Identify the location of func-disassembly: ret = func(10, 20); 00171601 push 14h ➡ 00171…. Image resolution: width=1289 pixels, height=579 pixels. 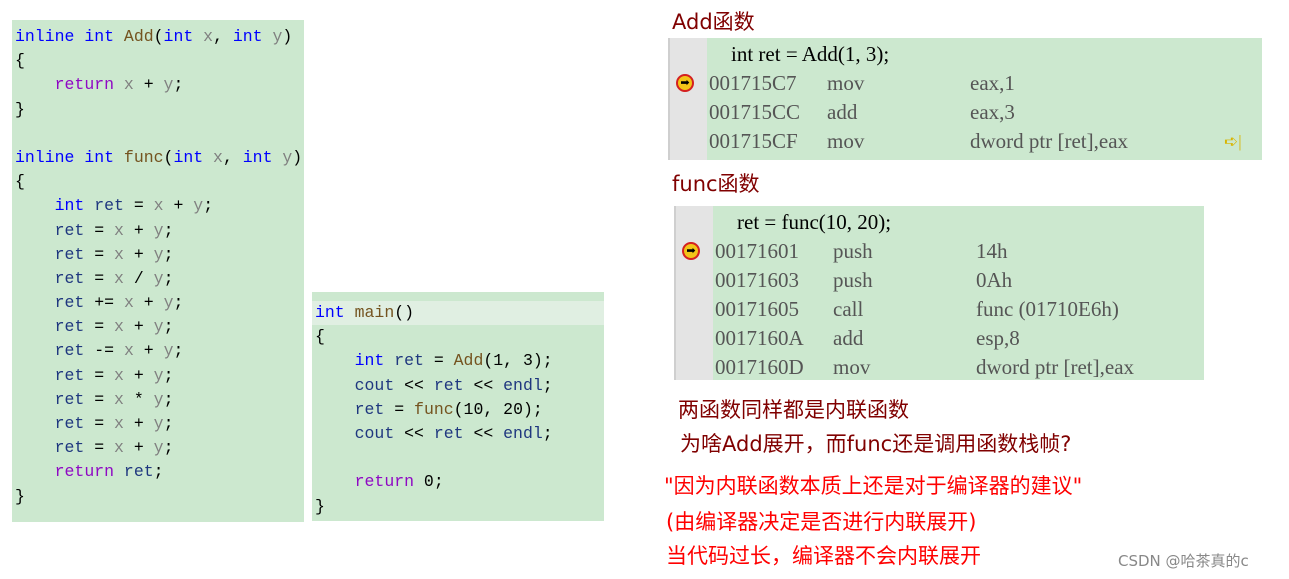
(939, 293).